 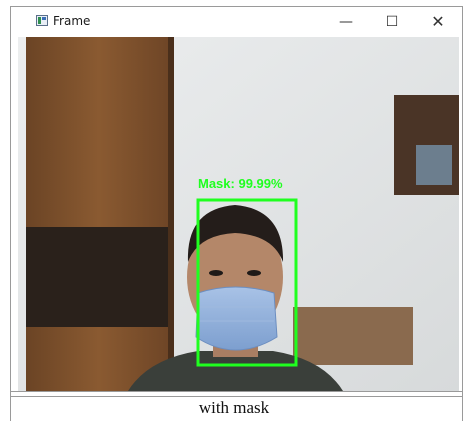 What do you see at coordinates (234, 407) in the screenshot?
I see `figure-caption: with mask` at bounding box center [234, 407].